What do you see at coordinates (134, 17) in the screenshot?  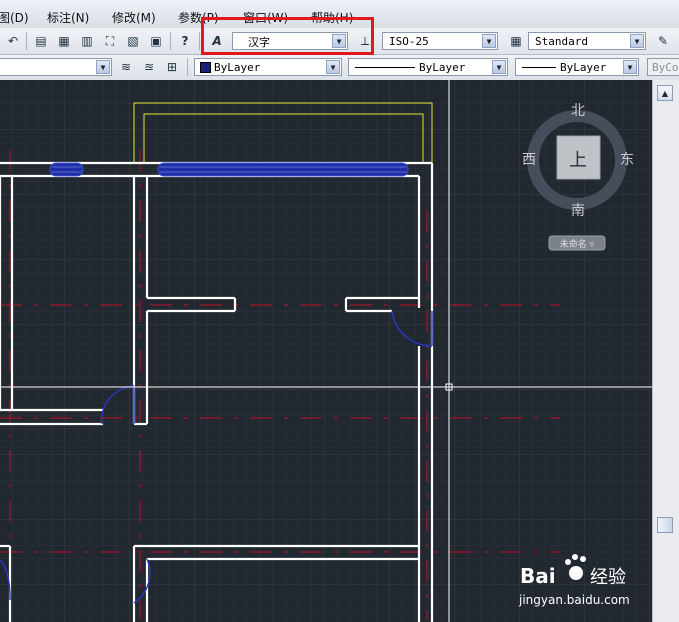 I see `menu-modify: 修改(M)` at bounding box center [134, 17].